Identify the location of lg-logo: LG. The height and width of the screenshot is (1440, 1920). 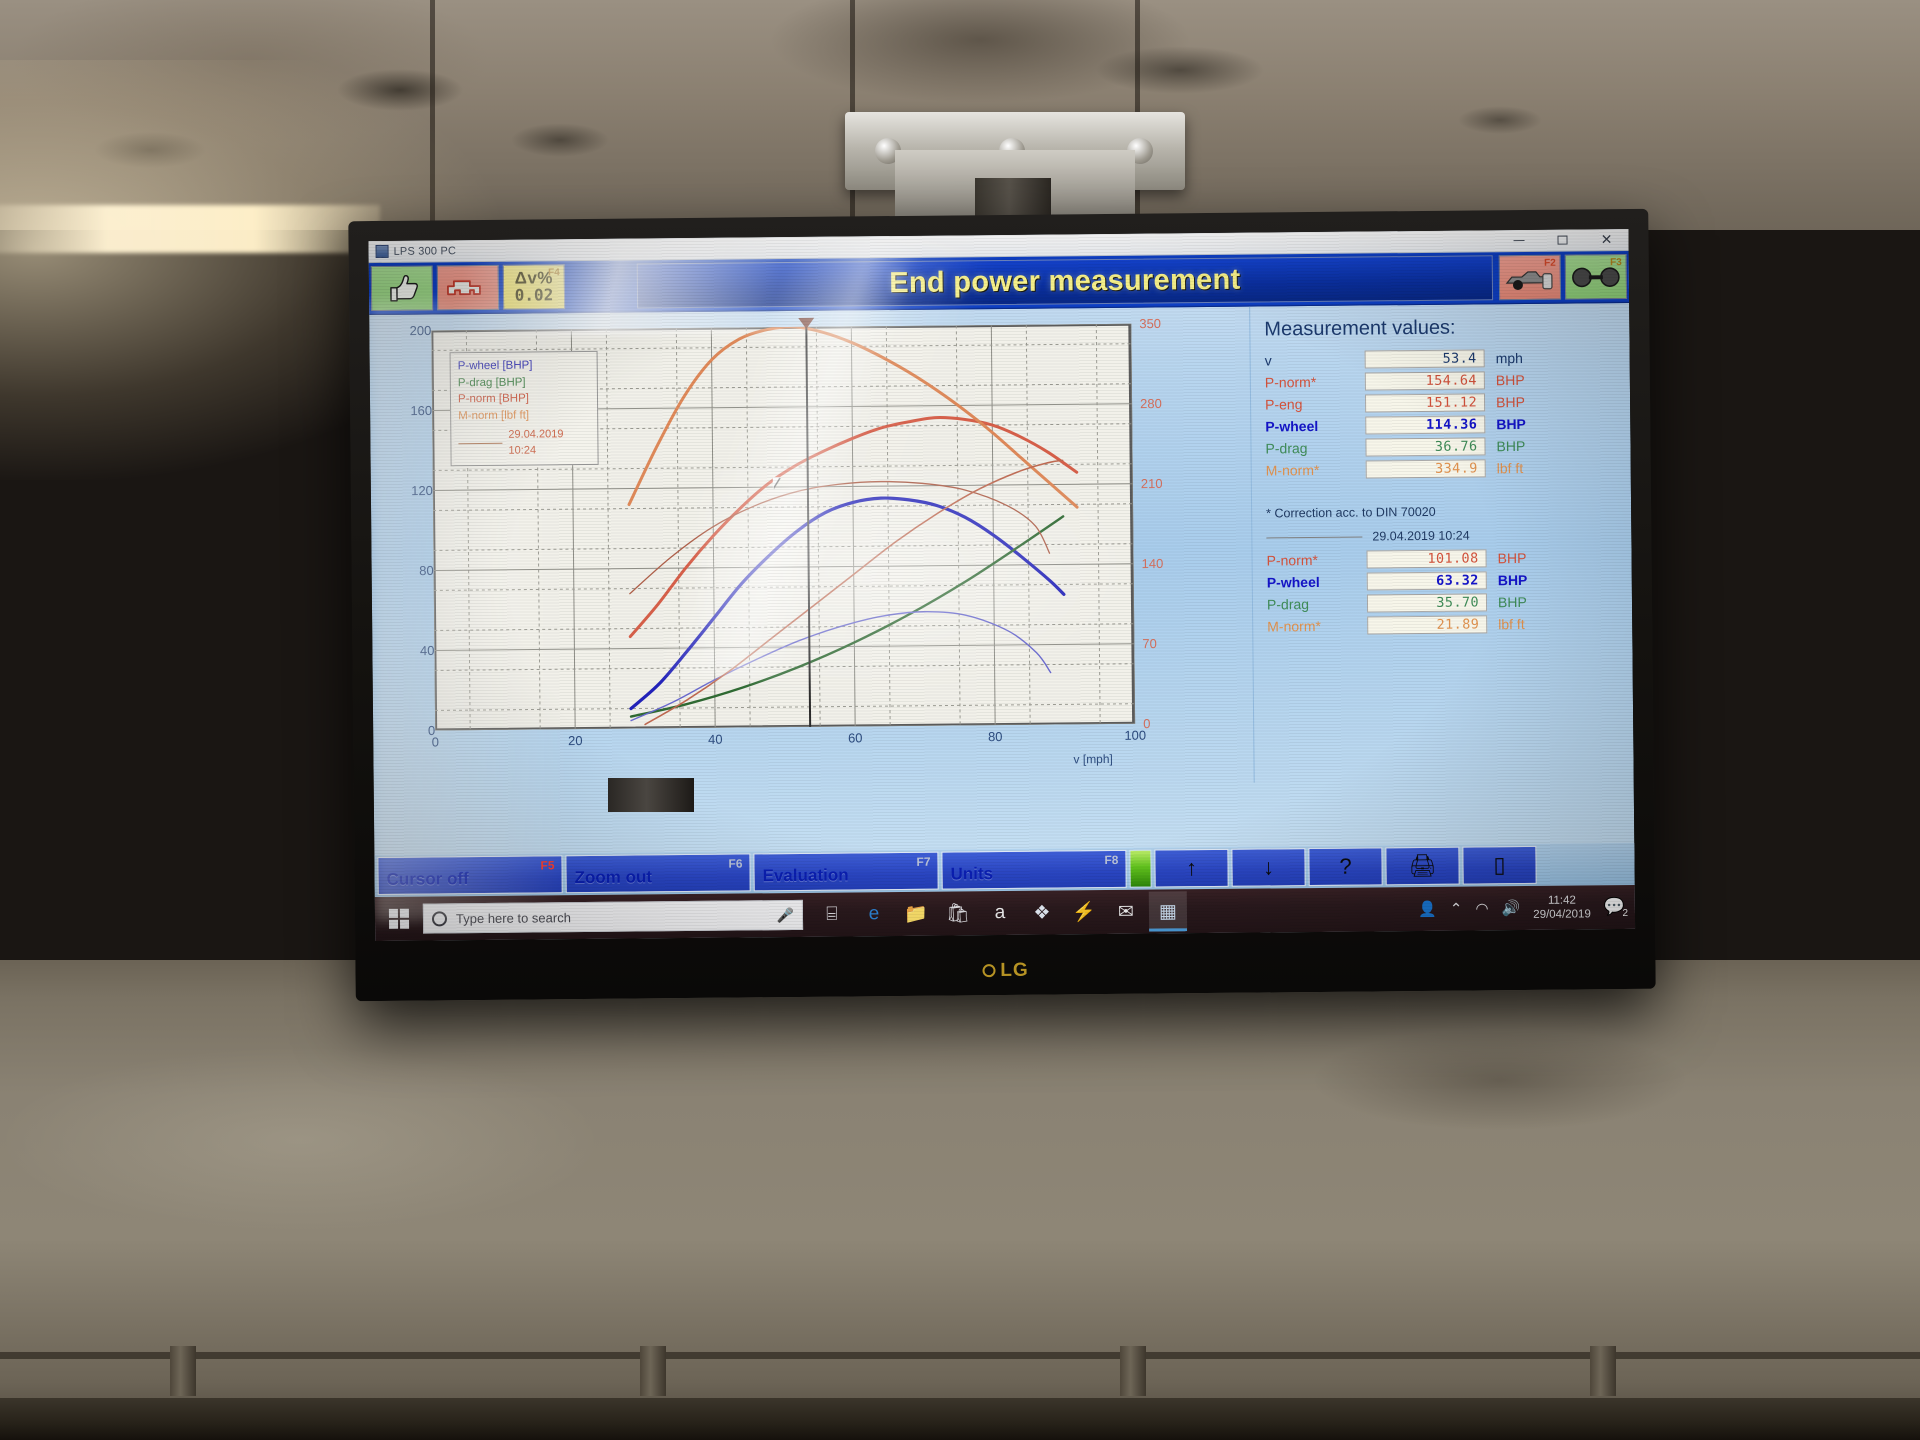
(1005, 971).